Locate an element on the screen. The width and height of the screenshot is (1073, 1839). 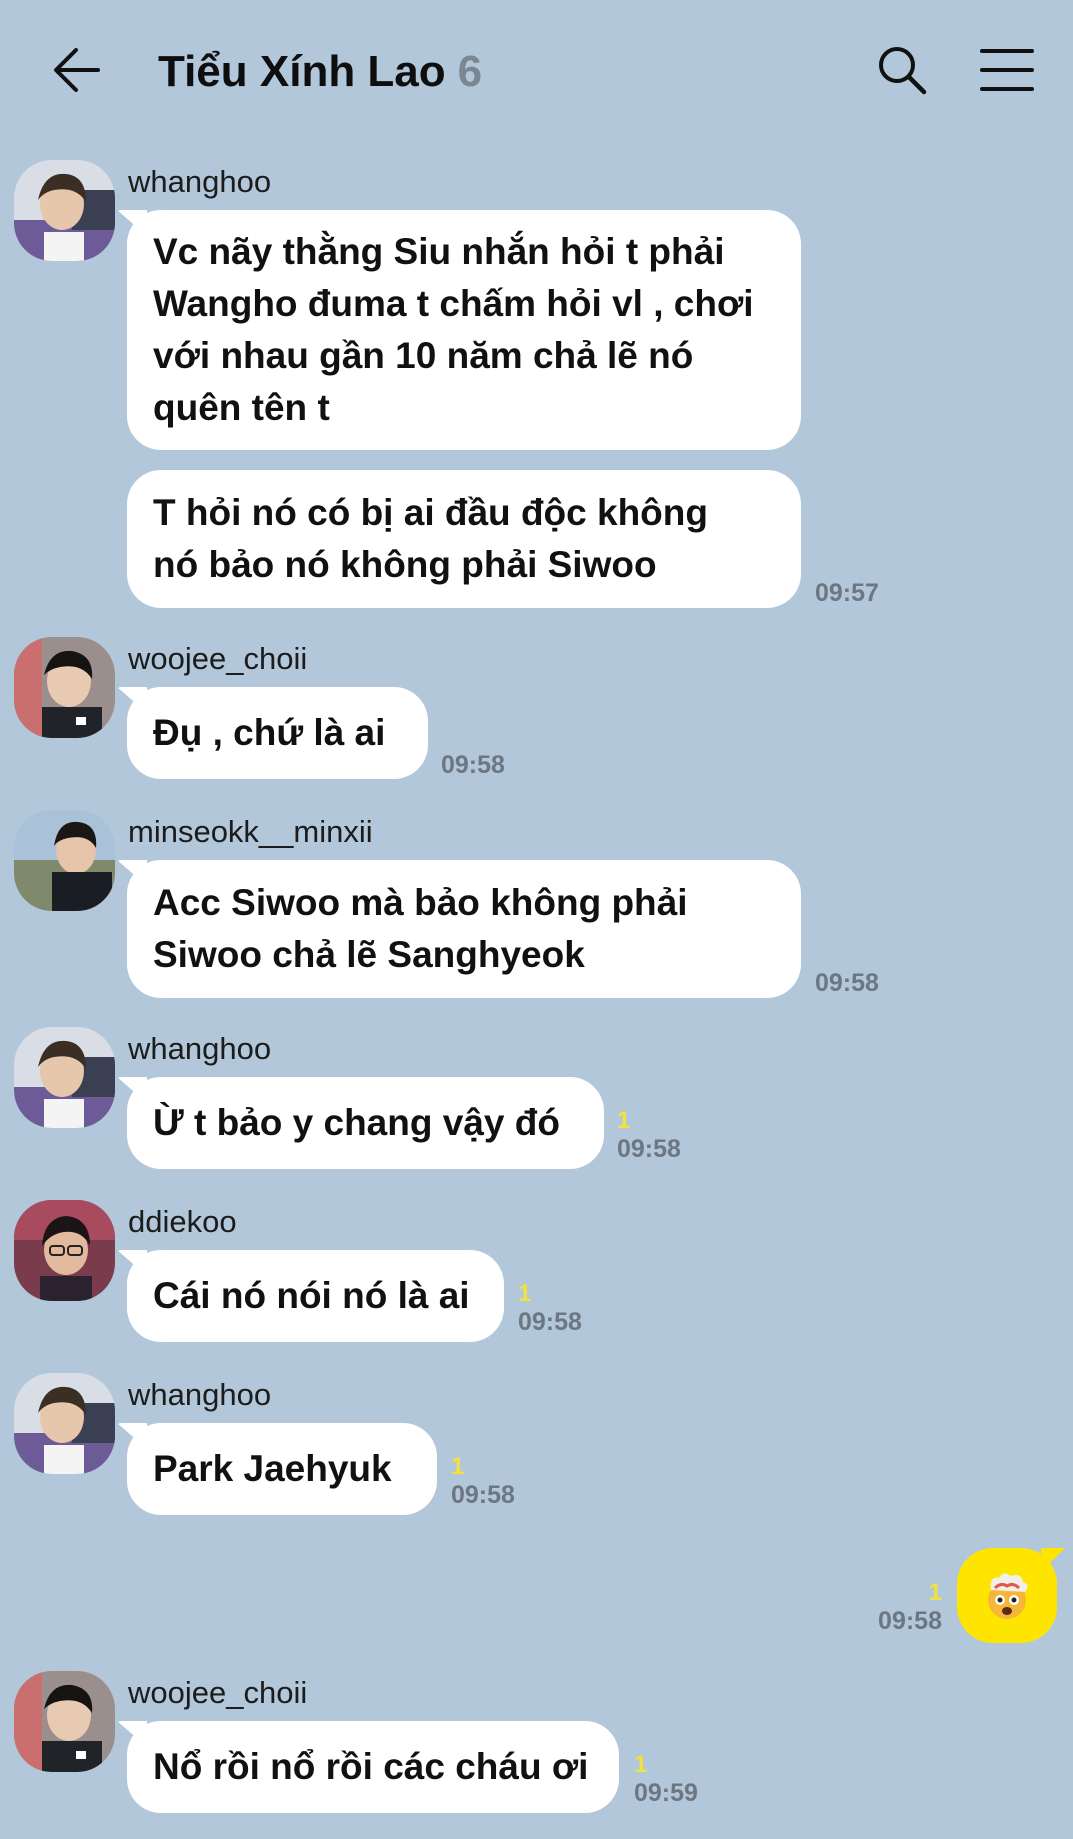
exploding-head-emoji is located at coordinates (1008, 1595).